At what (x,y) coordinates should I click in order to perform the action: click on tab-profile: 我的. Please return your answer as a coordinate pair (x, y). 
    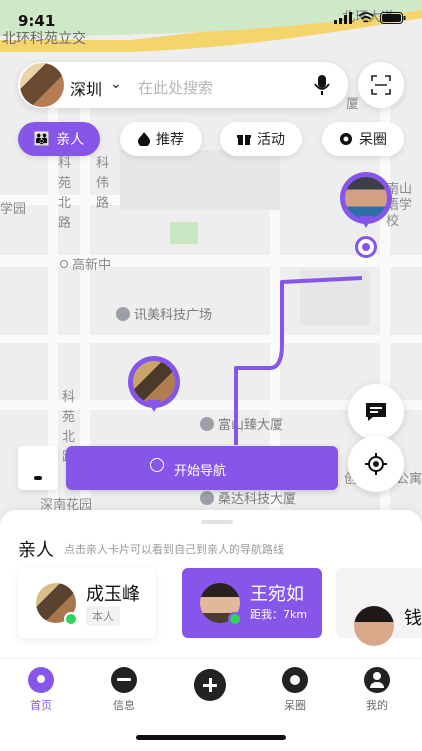
    Looking at the image, I should click on (377, 690).